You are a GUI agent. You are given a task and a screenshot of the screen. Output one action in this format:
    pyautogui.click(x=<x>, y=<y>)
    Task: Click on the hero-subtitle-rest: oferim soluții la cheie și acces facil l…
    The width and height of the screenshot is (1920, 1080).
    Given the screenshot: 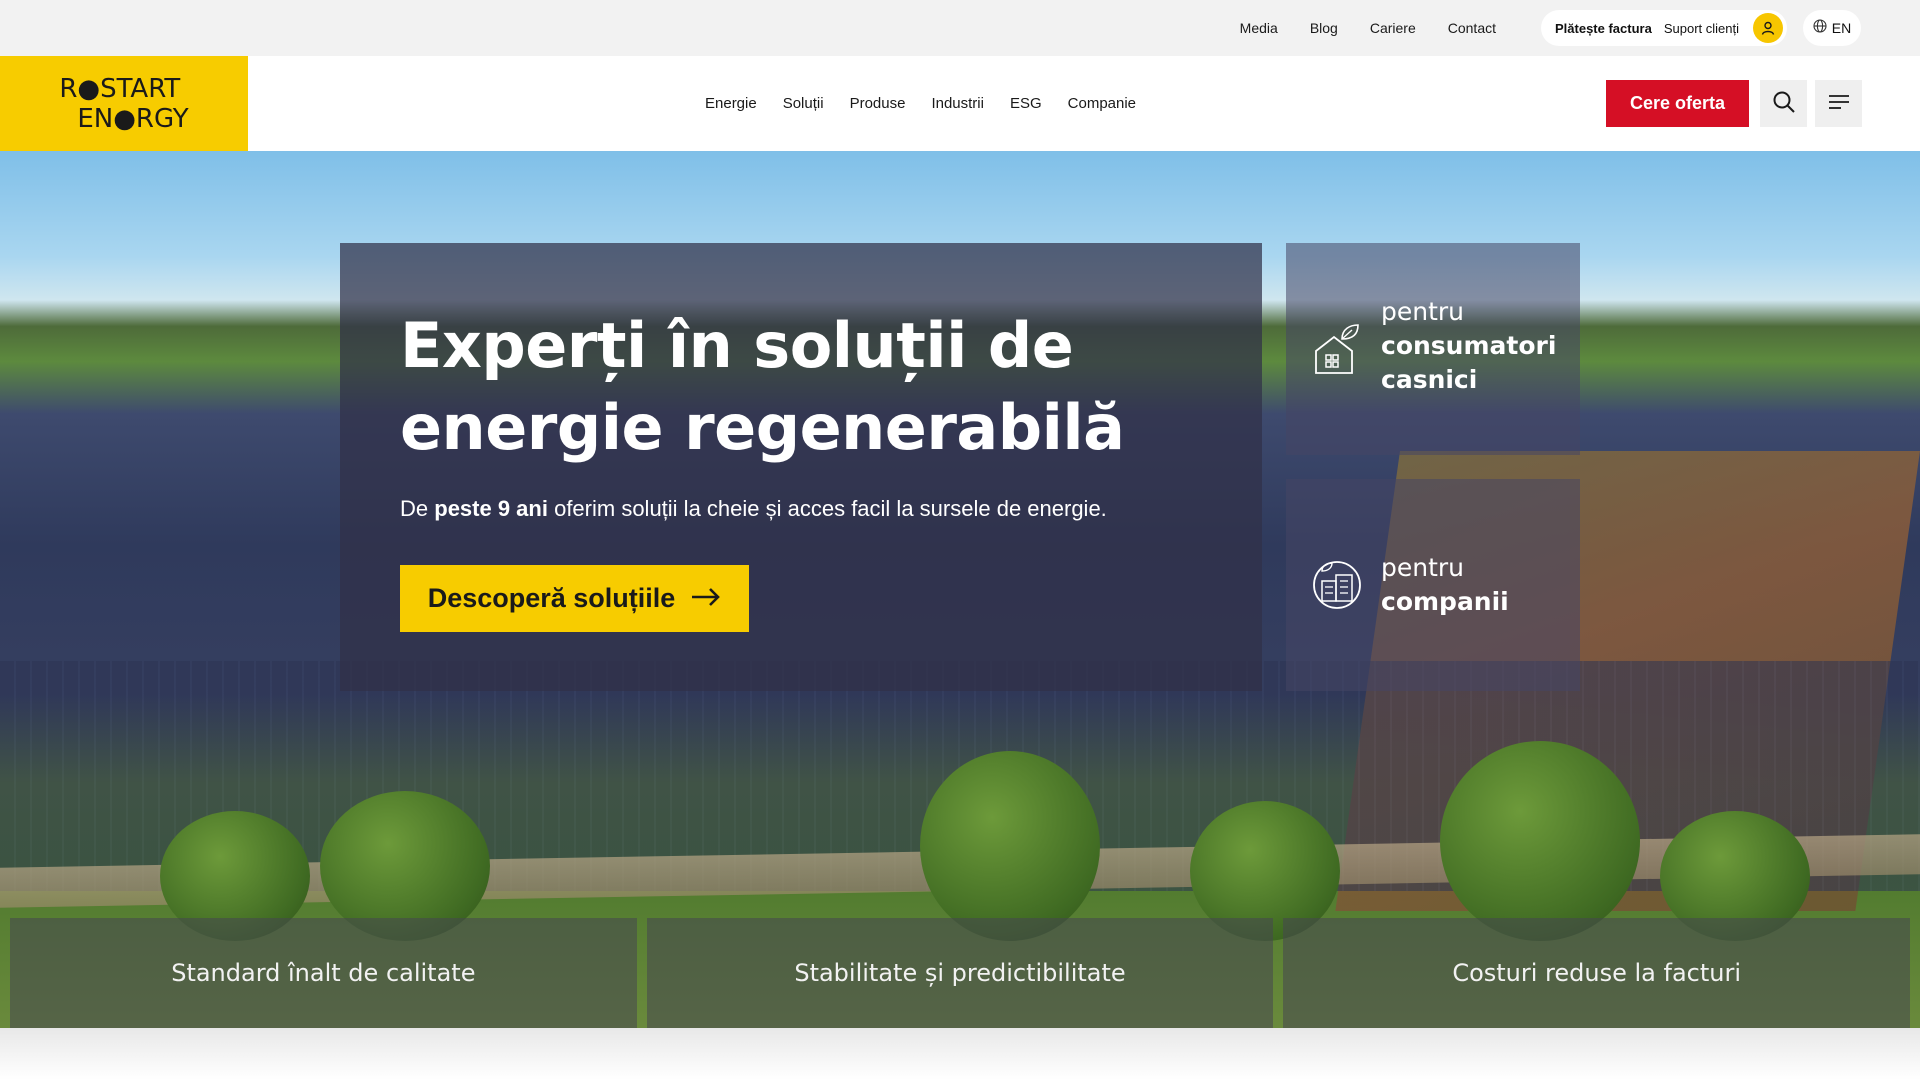 What is the action you would take?
    pyautogui.click(x=827, y=508)
    